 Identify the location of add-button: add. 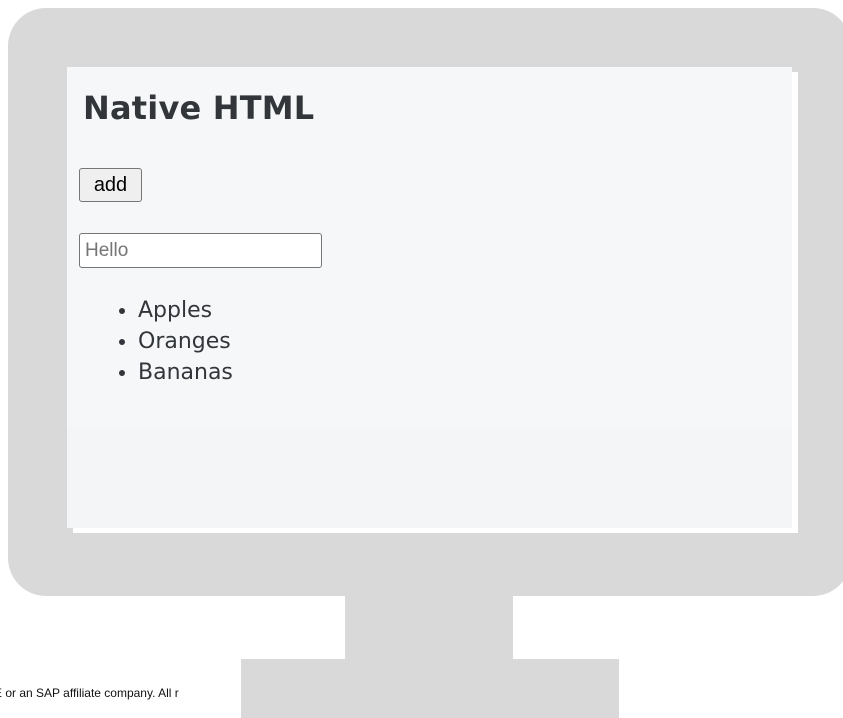
(110, 185).